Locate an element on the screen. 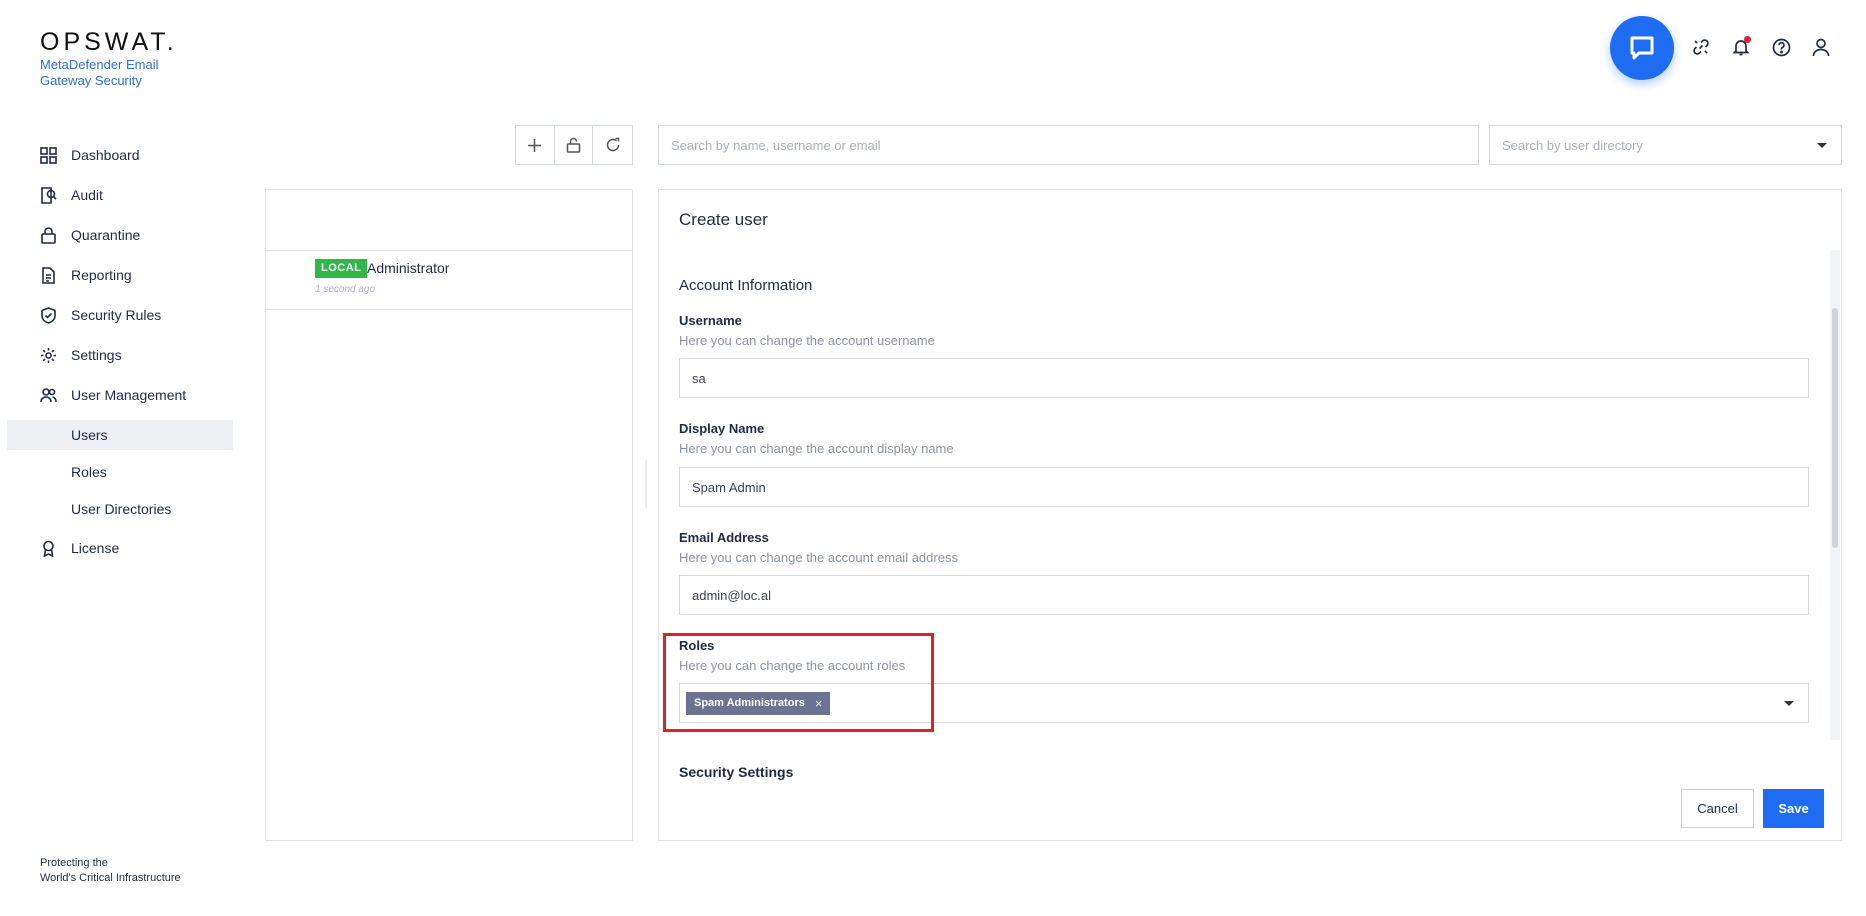 This screenshot has width=1866, height=916. help-button is located at coordinates (1781, 47).